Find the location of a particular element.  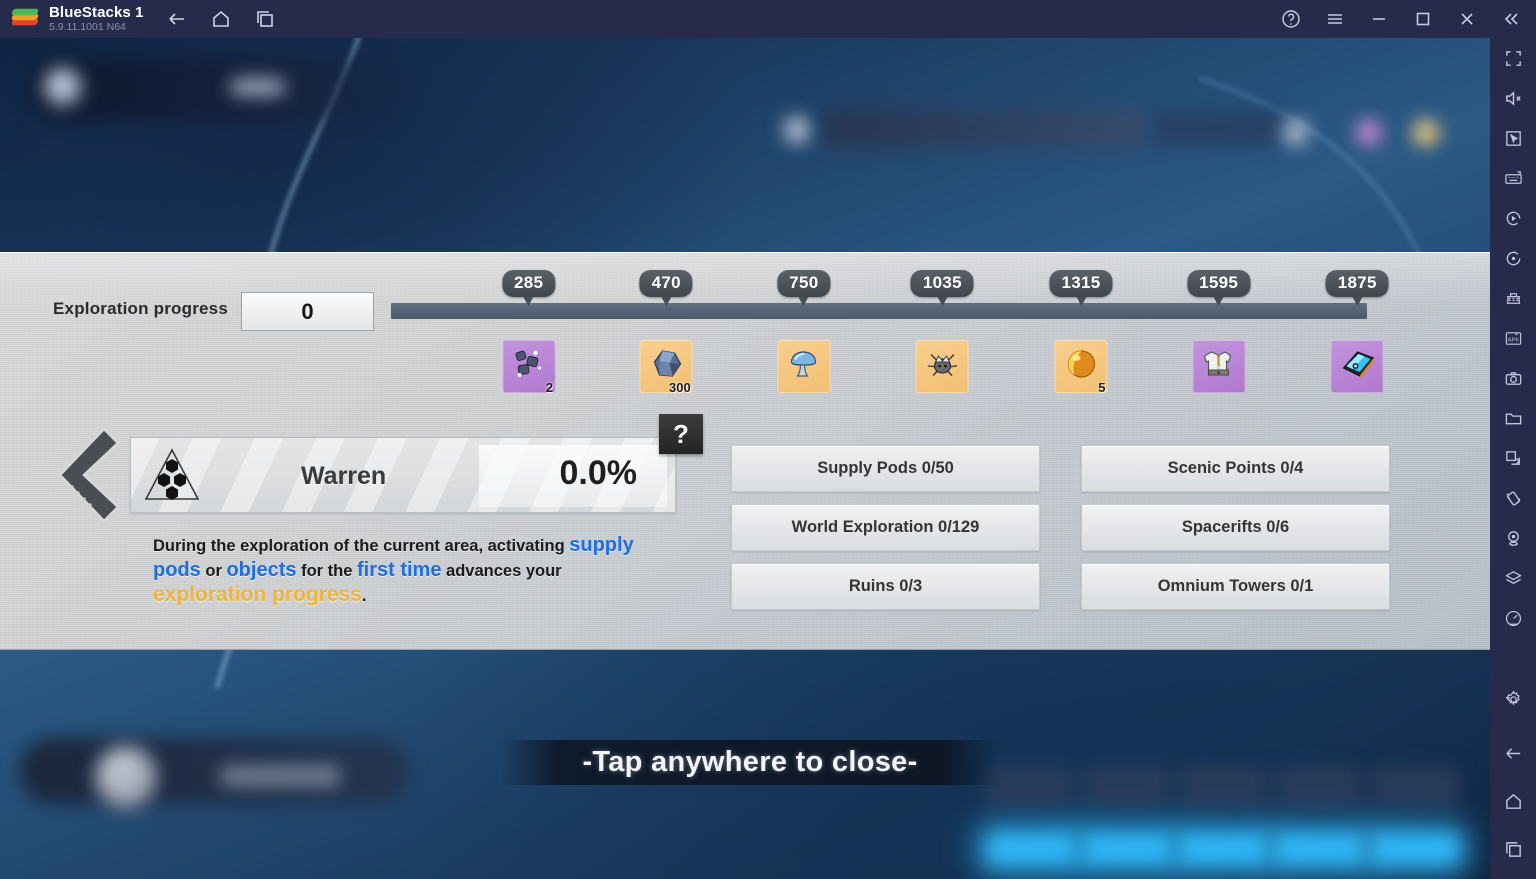

menu-icon is located at coordinates (1335, 19).